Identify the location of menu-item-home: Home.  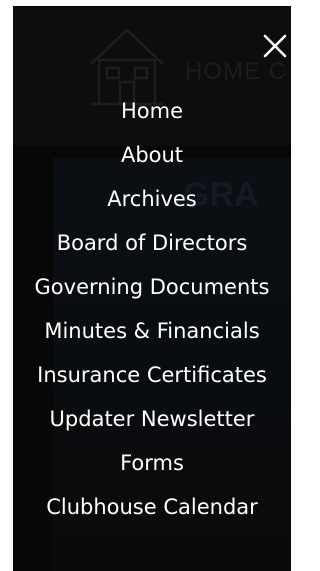
(152, 111).